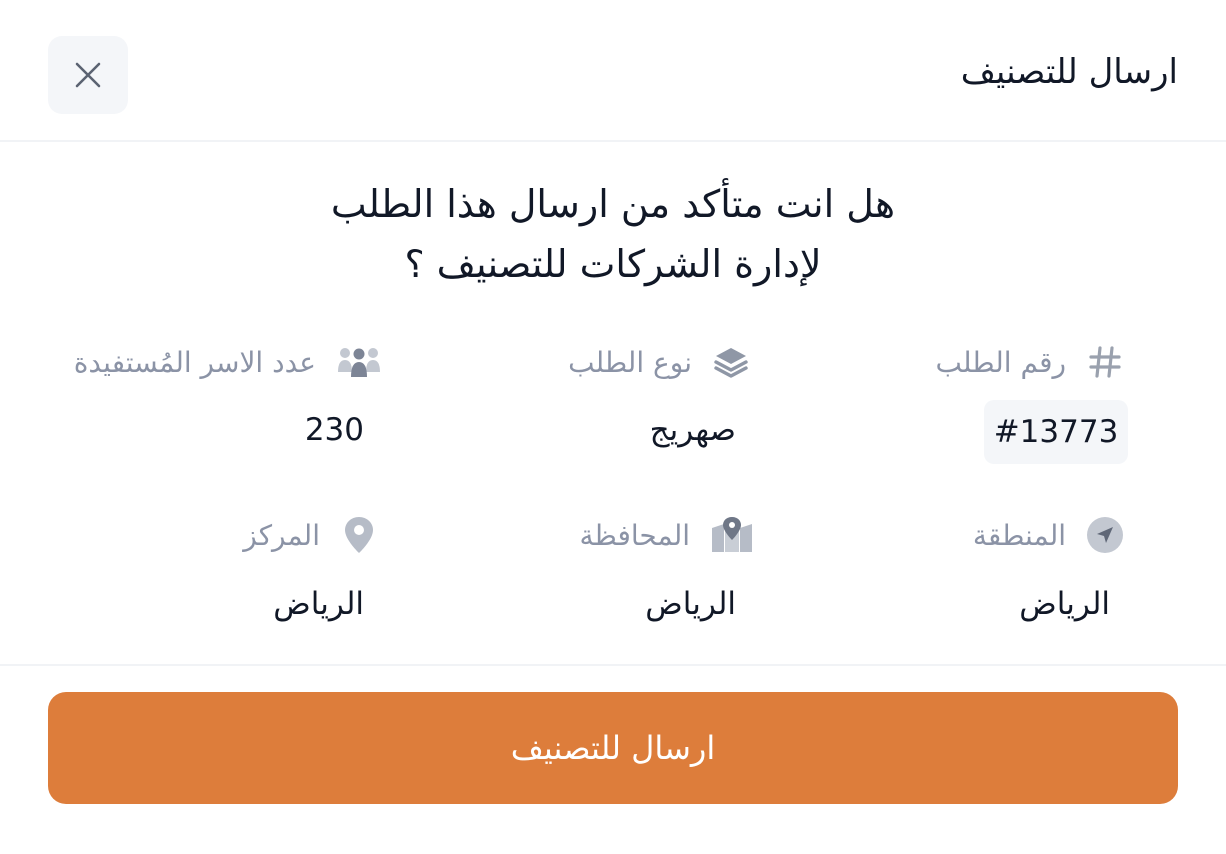 The image size is (1226, 854). What do you see at coordinates (1056, 432) in the screenshot?
I see `order-number-value: #13773` at bounding box center [1056, 432].